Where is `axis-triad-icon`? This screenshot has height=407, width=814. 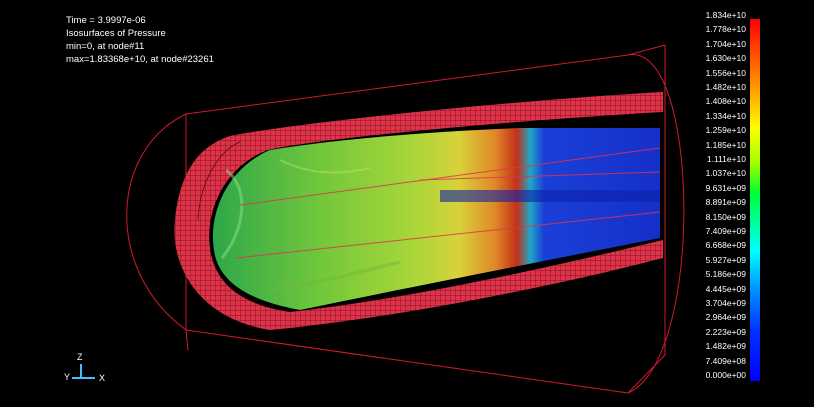
axis-triad-icon is located at coordinates (83, 371).